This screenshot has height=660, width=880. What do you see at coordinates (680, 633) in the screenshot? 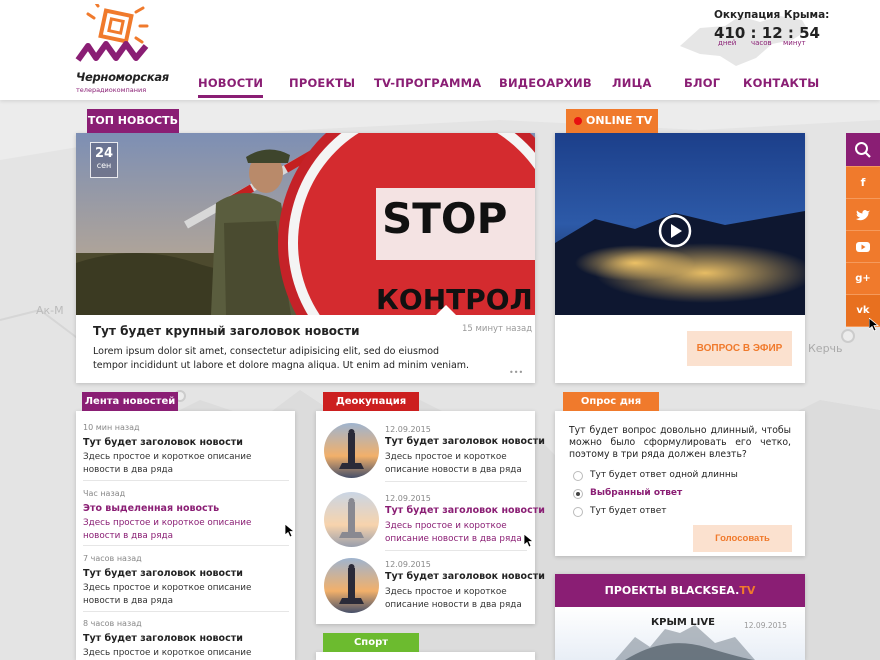
I see `projects-item: КРЫМ LIVE 12.09.2015` at bounding box center [680, 633].